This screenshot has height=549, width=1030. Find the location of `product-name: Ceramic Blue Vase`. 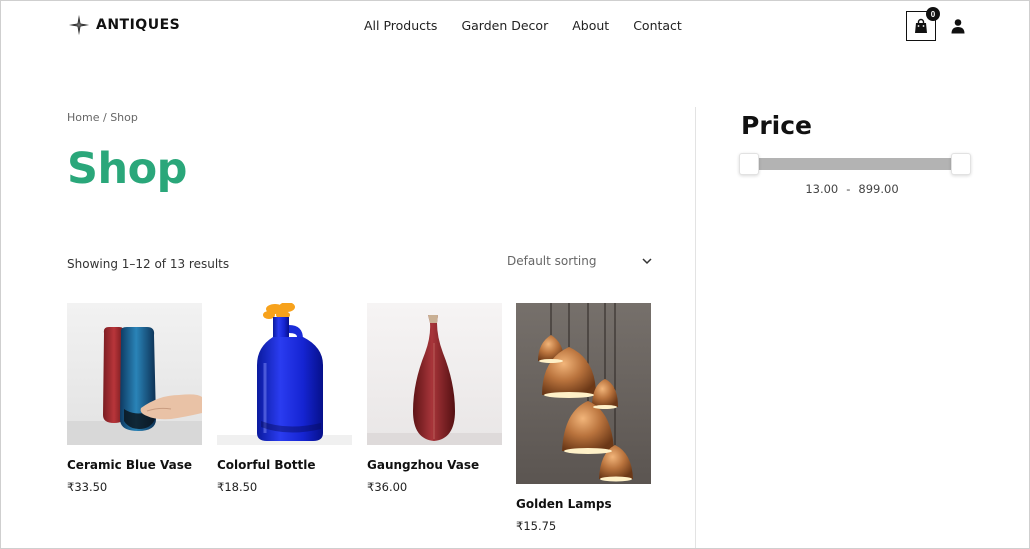

product-name: Ceramic Blue Vase is located at coordinates (134, 465).